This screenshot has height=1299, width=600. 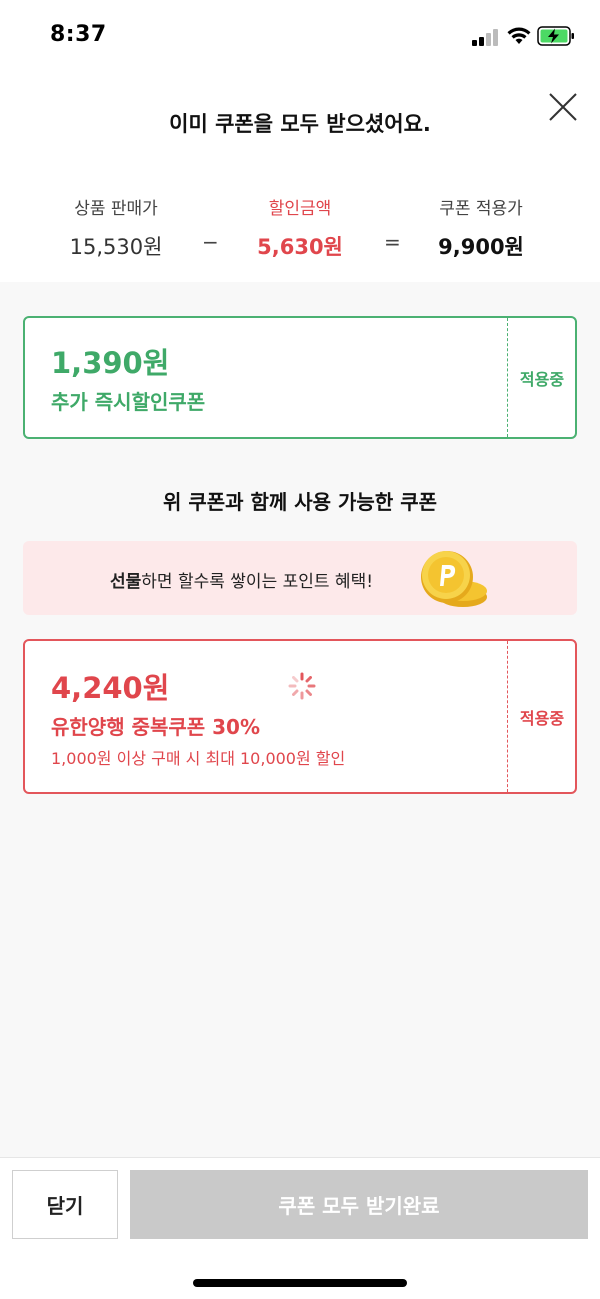 I want to click on original-price: 상품 판매가 15,530원, so click(x=116, y=227).